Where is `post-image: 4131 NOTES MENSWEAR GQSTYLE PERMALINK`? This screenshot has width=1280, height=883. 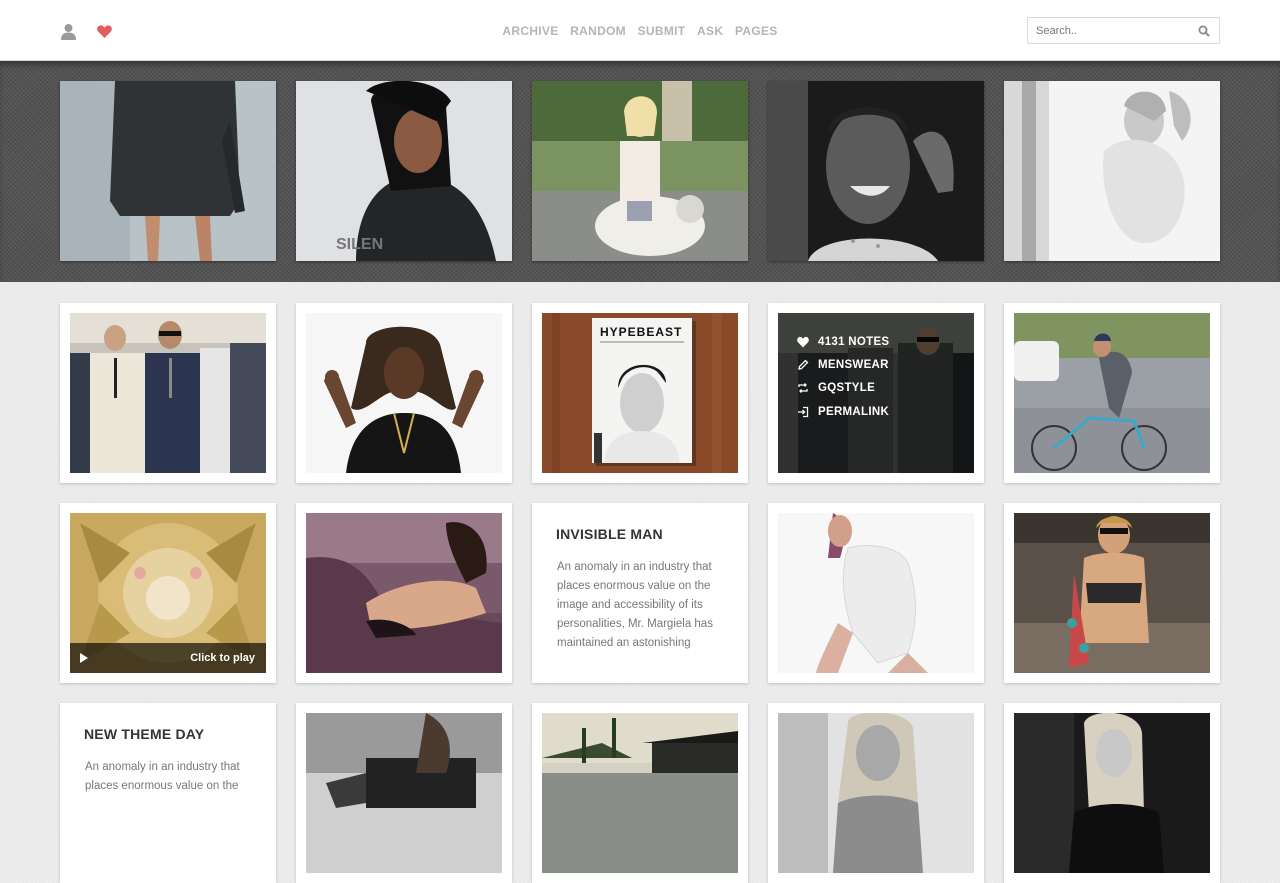 post-image: 4131 NOTES MENSWEAR GQSTYLE PERMALINK is located at coordinates (876, 393).